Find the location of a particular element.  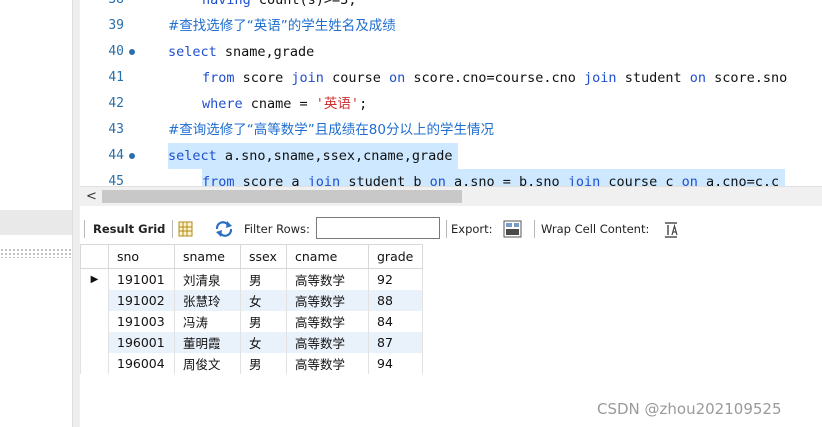

table-row: ▶ 191001 刘清泉男高等数学 92 is located at coordinates (251, 279).